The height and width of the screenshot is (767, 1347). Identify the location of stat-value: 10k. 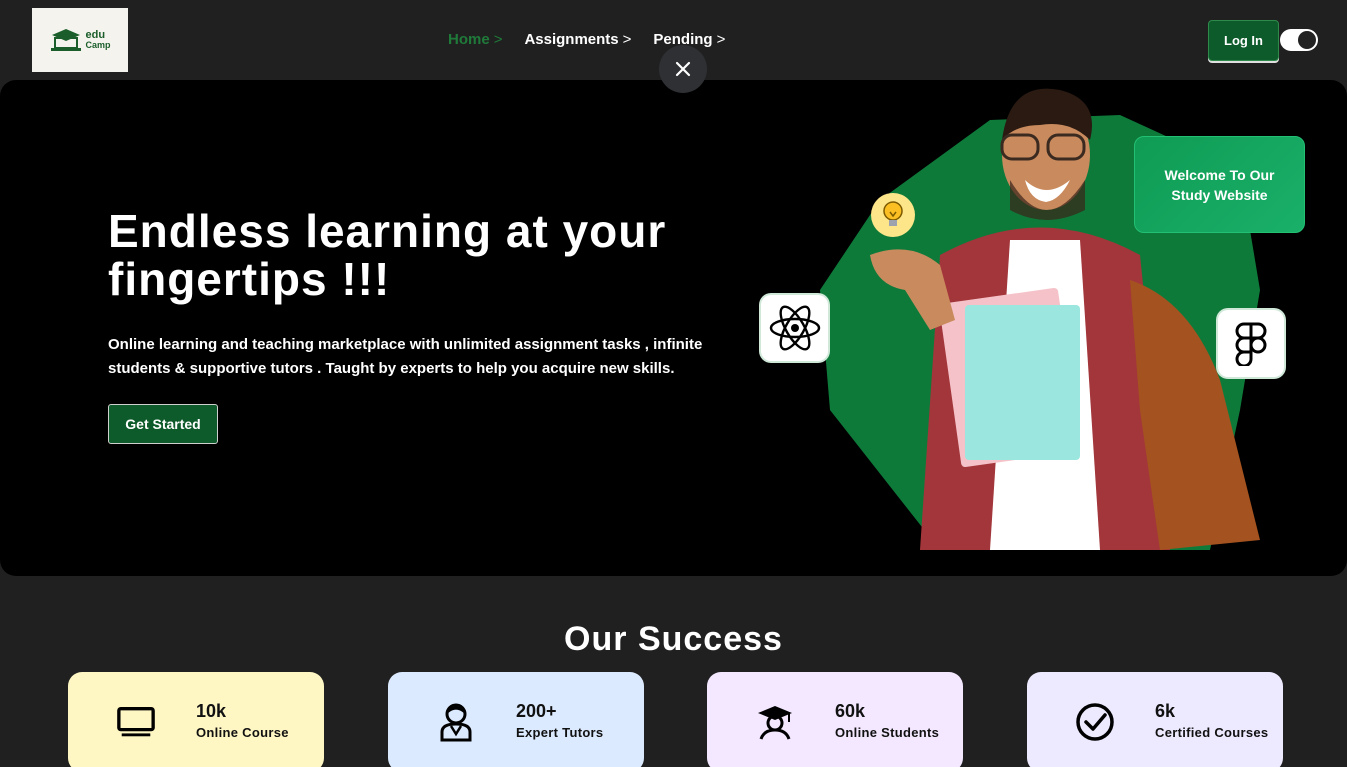
(211, 711).